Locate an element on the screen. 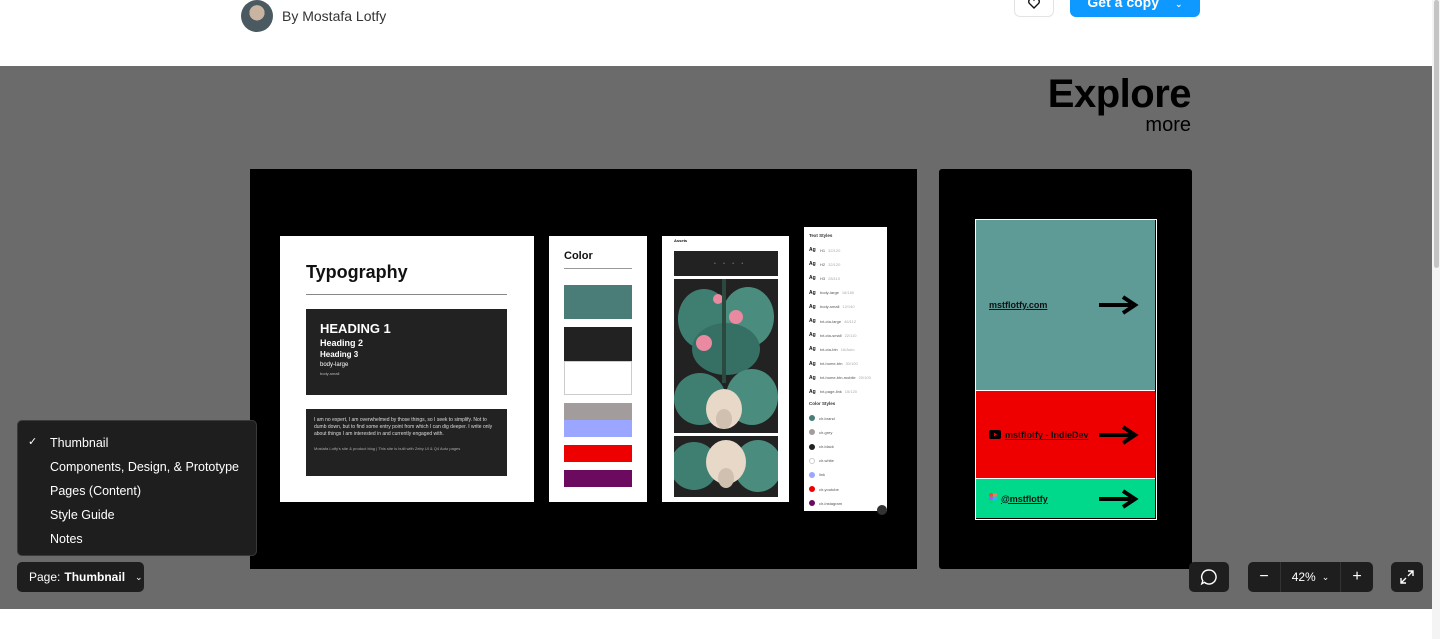 The height and width of the screenshot is (639, 1440). explore-more-heading: Explore more is located at coordinates (1111, 104).